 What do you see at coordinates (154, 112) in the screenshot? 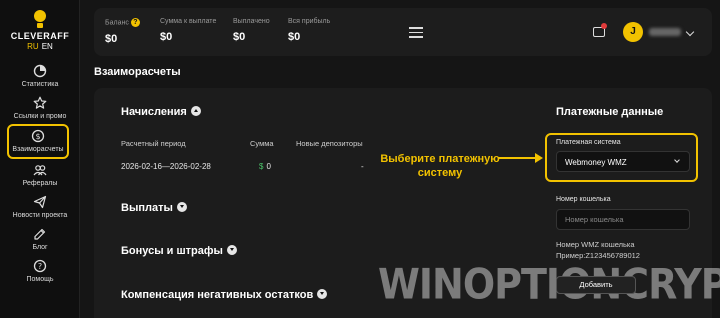
I see `accruals-title: Начисления` at bounding box center [154, 112].